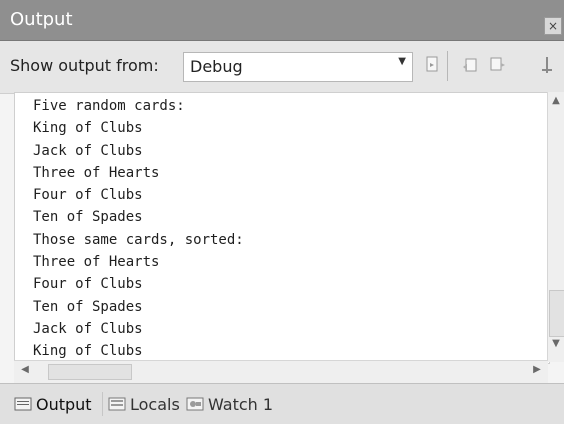 The width and height of the screenshot is (564, 424). I want to click on show-output-from-label: Show output from:, so click(84, 65).